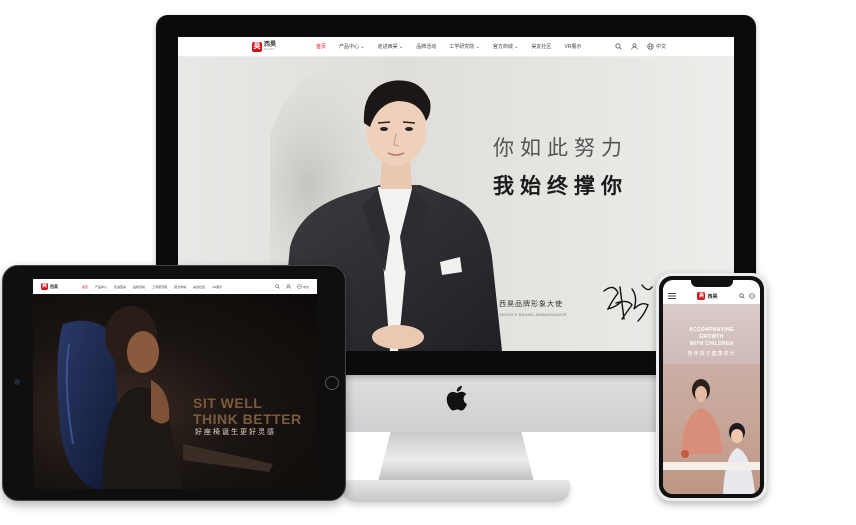  Describe the element at coordinates (711, 344) in the screenshot. I see `phone-hero-line-3: WITH CHILDREN` at that location.